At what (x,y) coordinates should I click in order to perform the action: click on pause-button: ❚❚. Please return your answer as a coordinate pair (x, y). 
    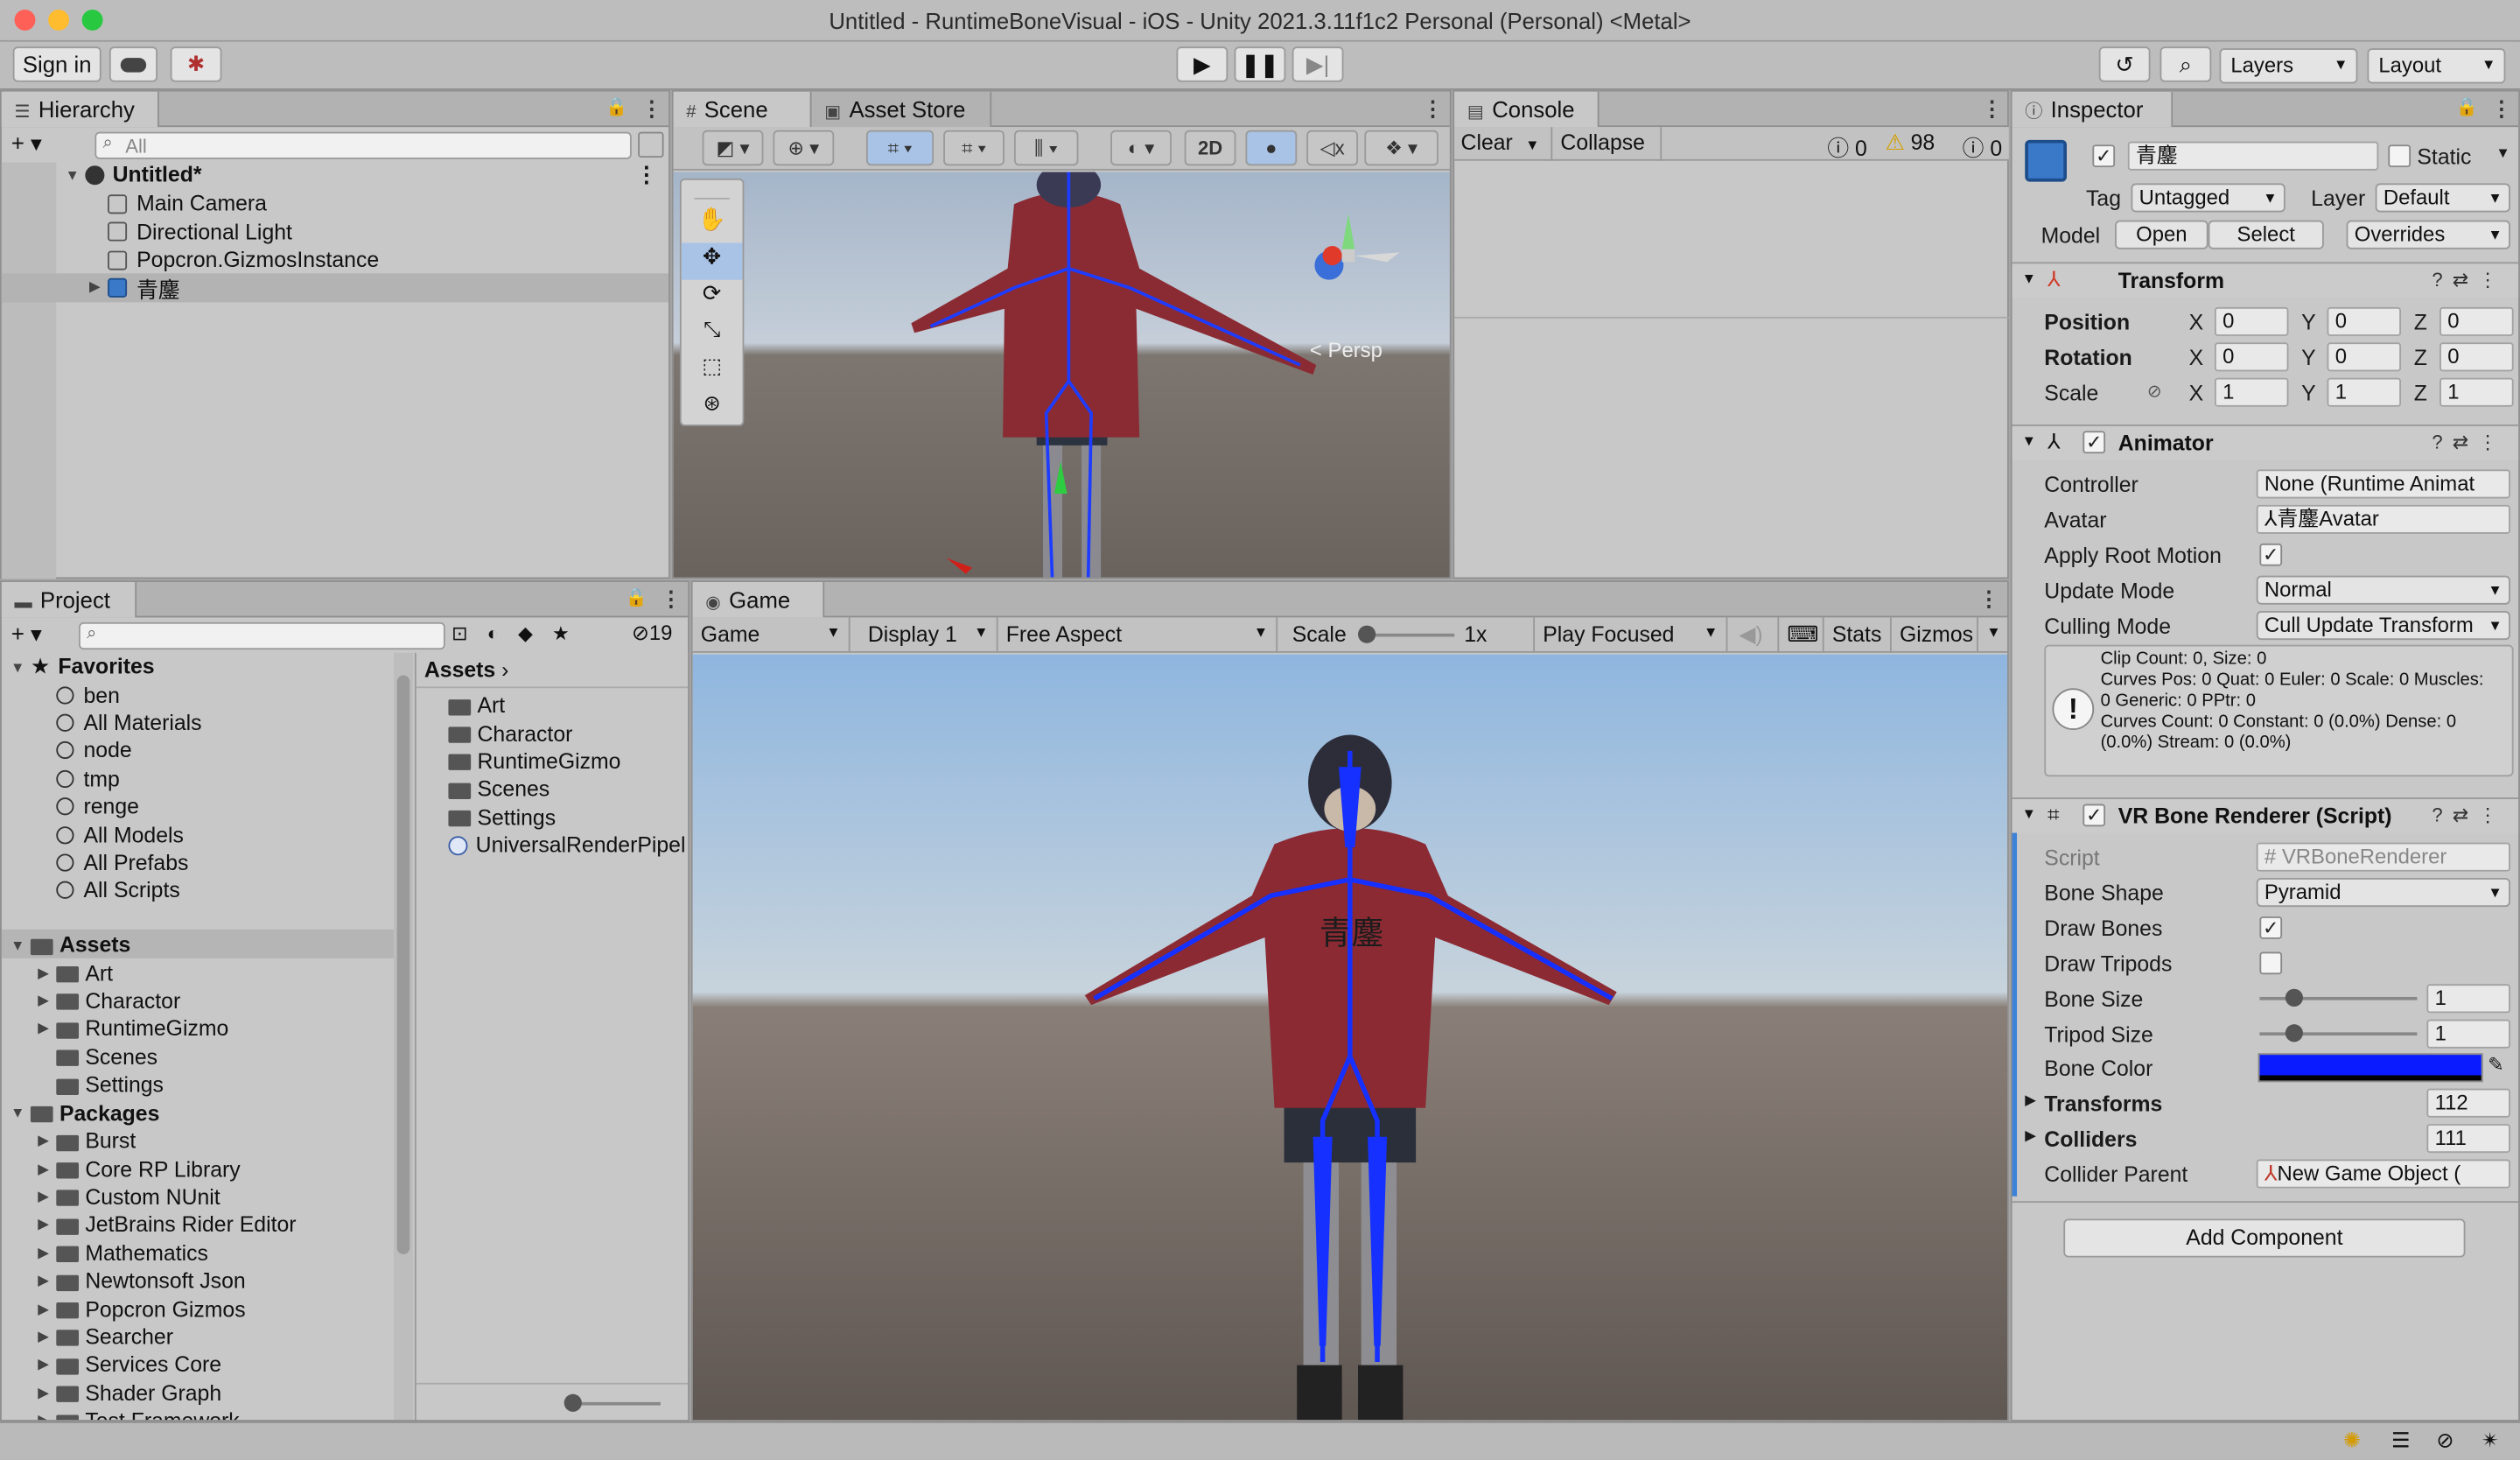
    Looking at the image, I should click on (1260, 64).